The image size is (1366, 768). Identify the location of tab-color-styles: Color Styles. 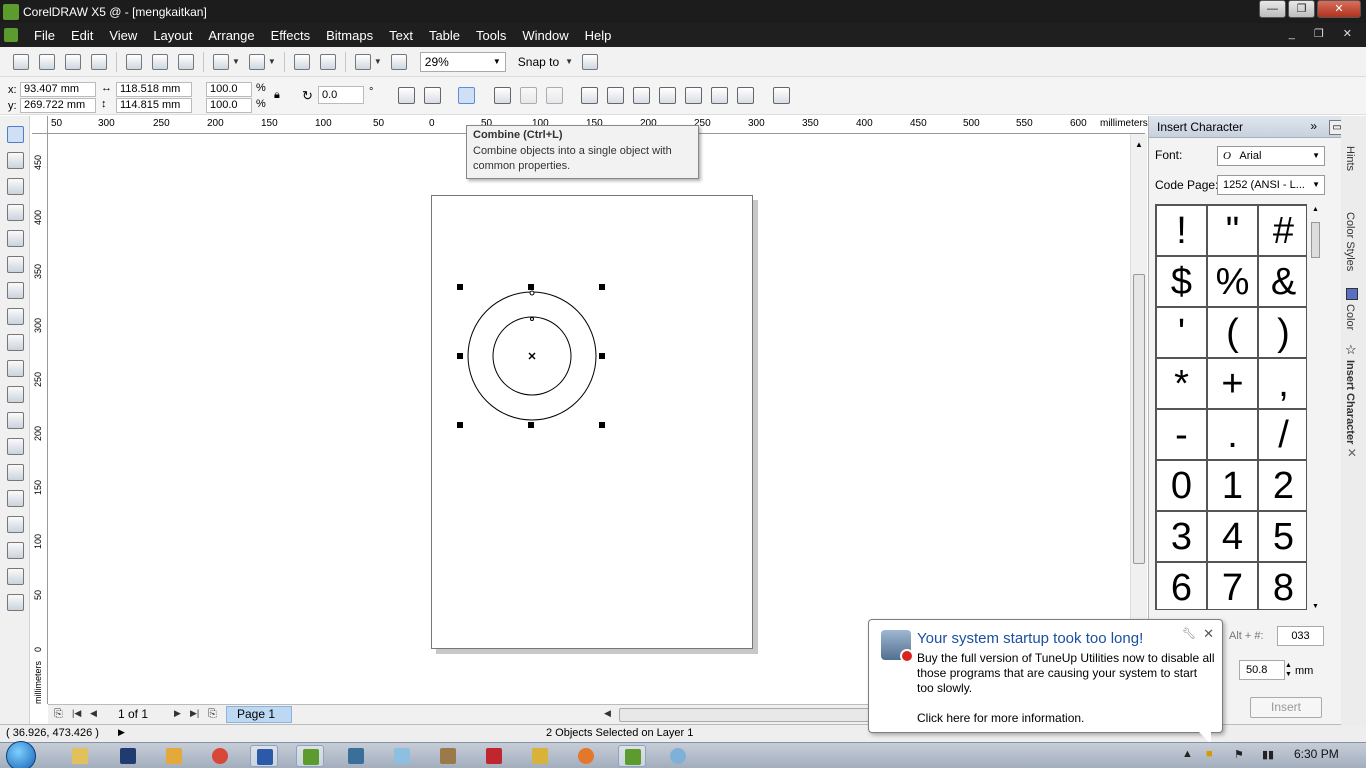
(1350, 241).